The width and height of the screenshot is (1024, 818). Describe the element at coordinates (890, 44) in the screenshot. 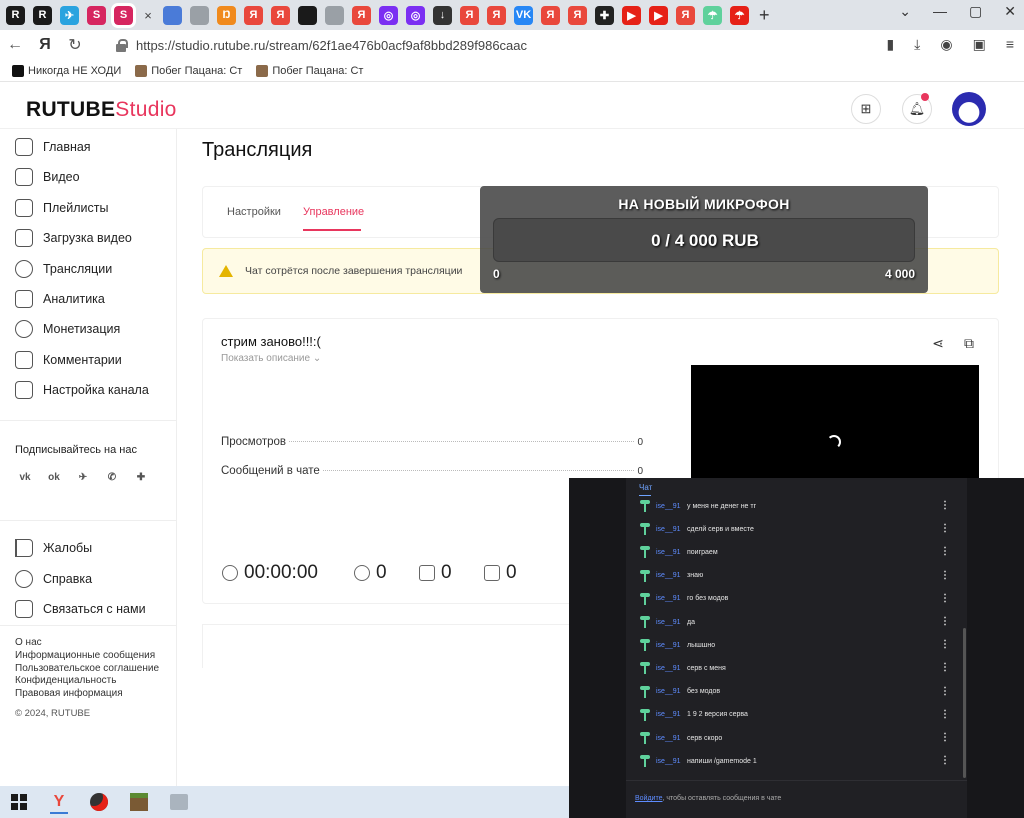

I see `bookmark-icon: ▮` at that location.